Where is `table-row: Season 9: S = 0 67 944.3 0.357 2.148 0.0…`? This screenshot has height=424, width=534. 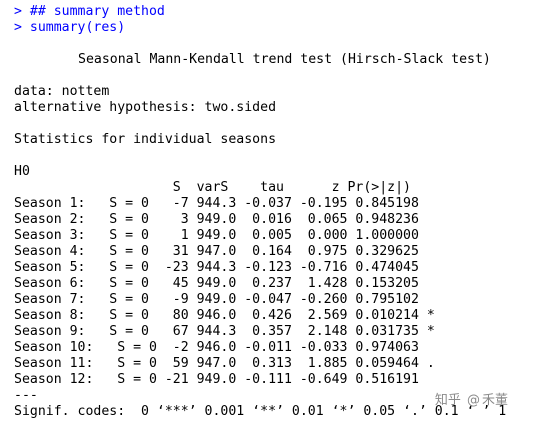 table-row: Season 9: S = 0 67 944.3 0.357 2.148 0.0… is located at coordinates (224, 331).